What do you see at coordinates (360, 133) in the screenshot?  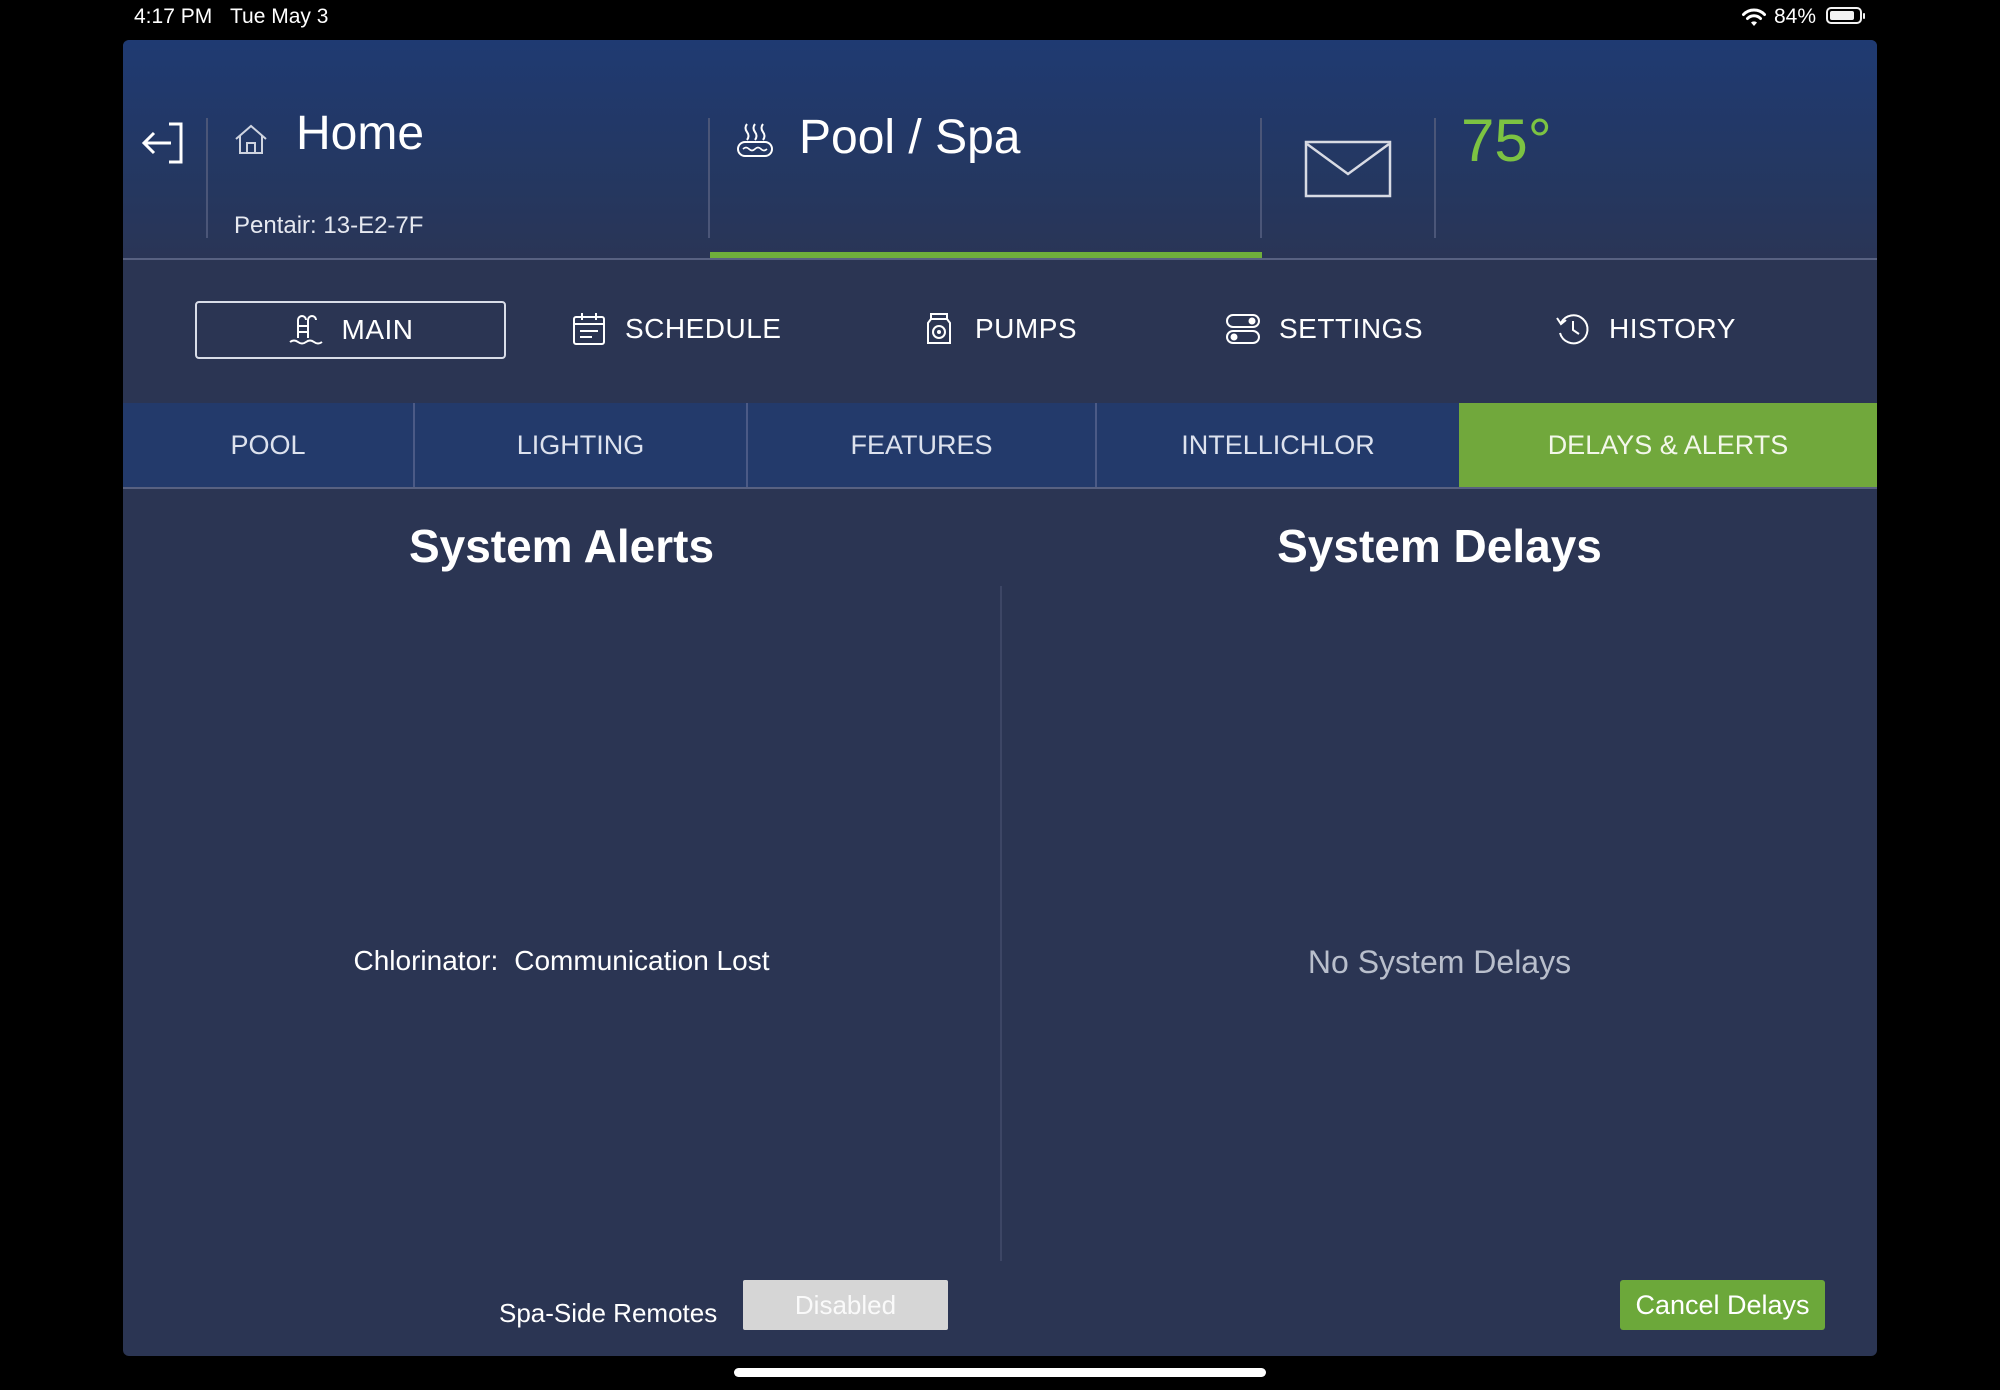 I see `home-title: Home` at bounding box center [360, 133].